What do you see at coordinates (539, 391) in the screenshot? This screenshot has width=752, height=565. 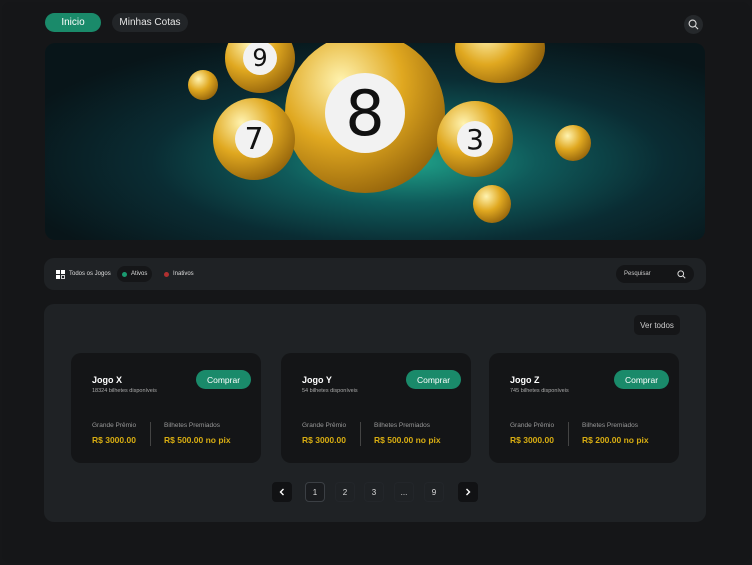 I see `tickets-available: 745 bilhetes disponíveis` at bounding box center [539, 391].